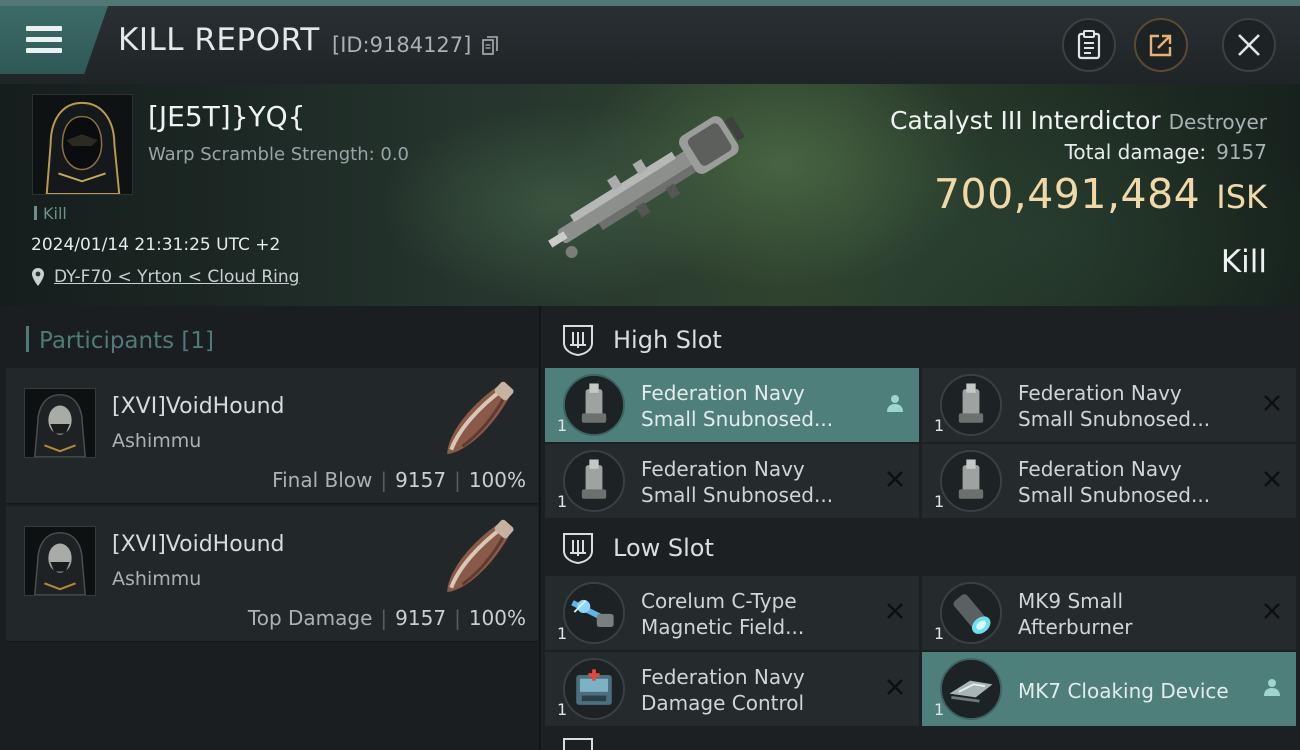  Describe the element at coordinates (922, 340) in the screenshot. I see `high-slot-header: High Slot` at that location.